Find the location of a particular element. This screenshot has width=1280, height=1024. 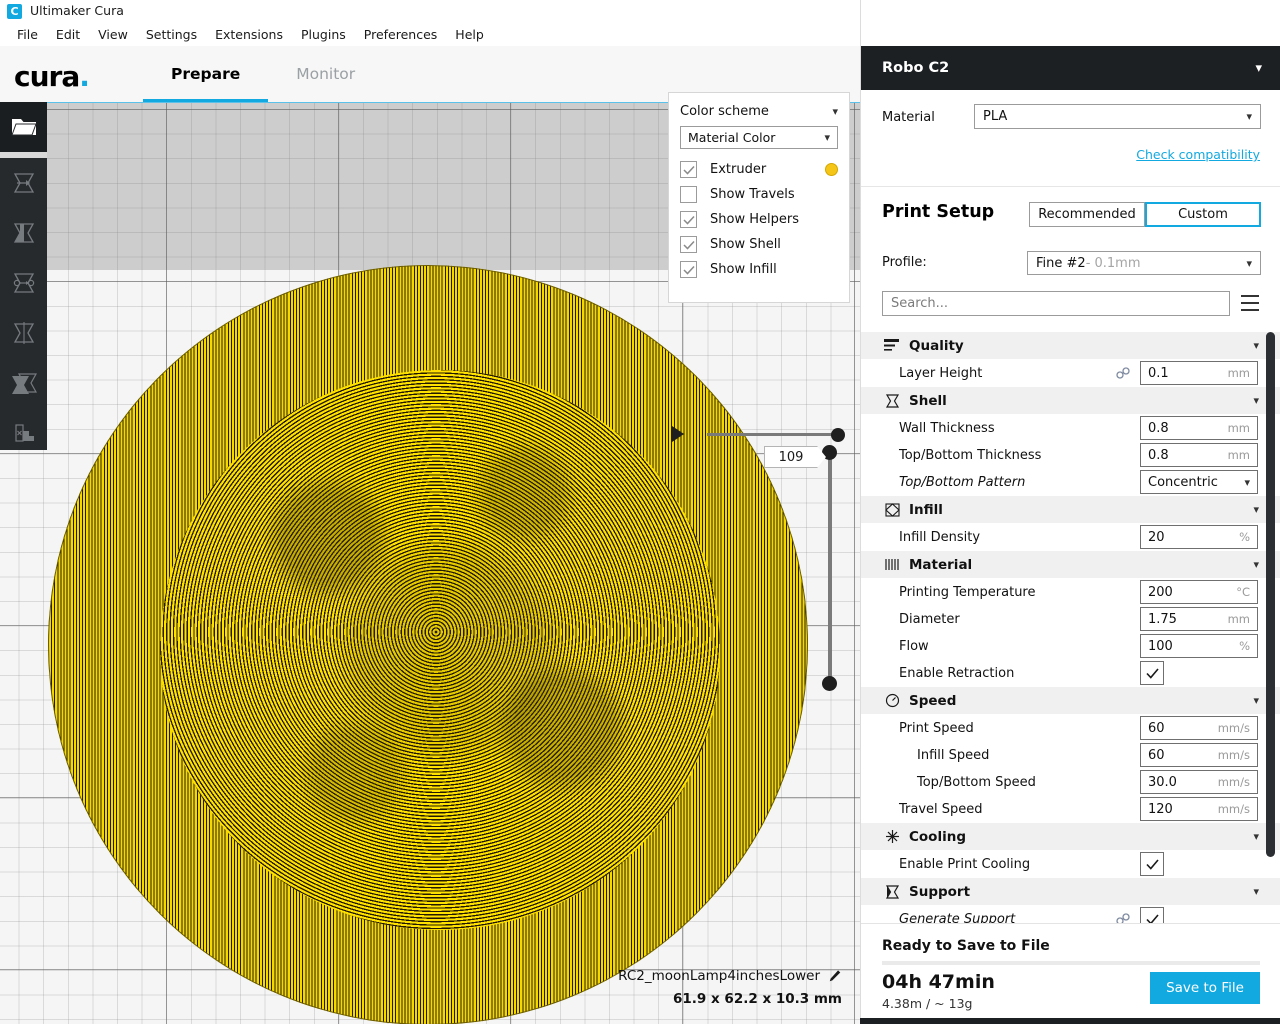

menu-item-settings: Settings is located at coordinates (171, 34).